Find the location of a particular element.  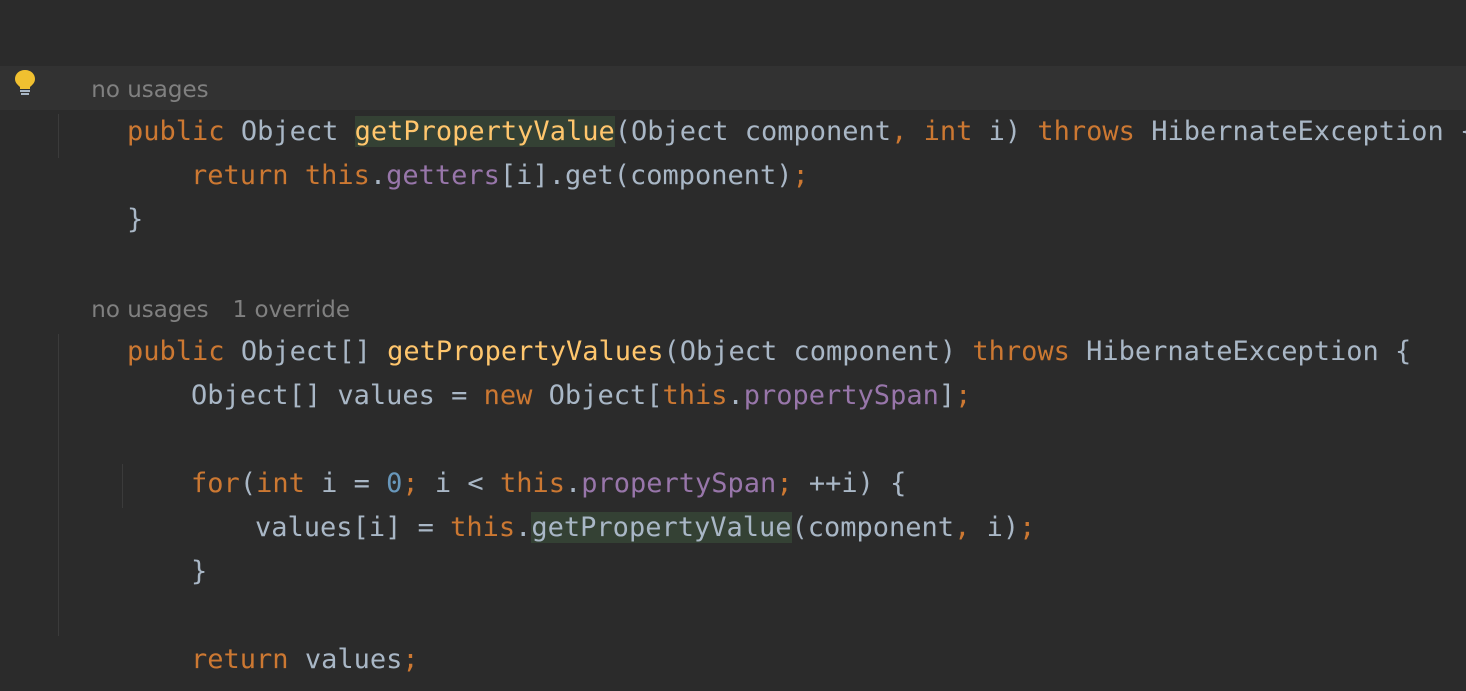

field-token: propertySpan is located at coordinates (841, 395).